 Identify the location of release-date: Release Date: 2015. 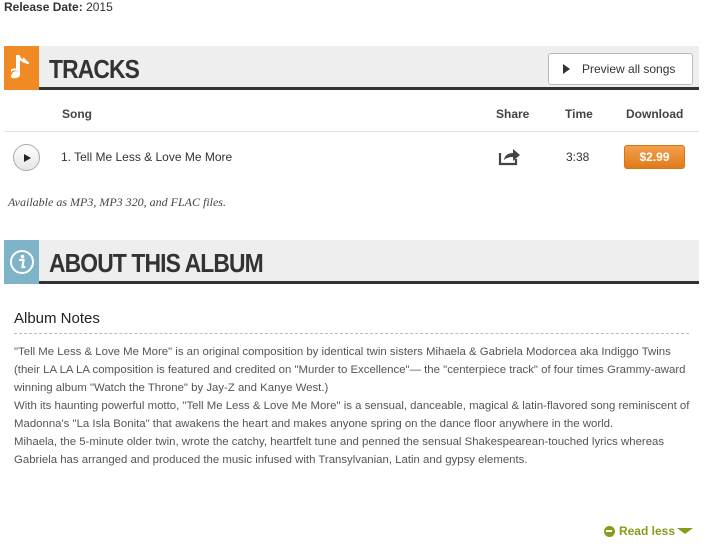
(58, 7).